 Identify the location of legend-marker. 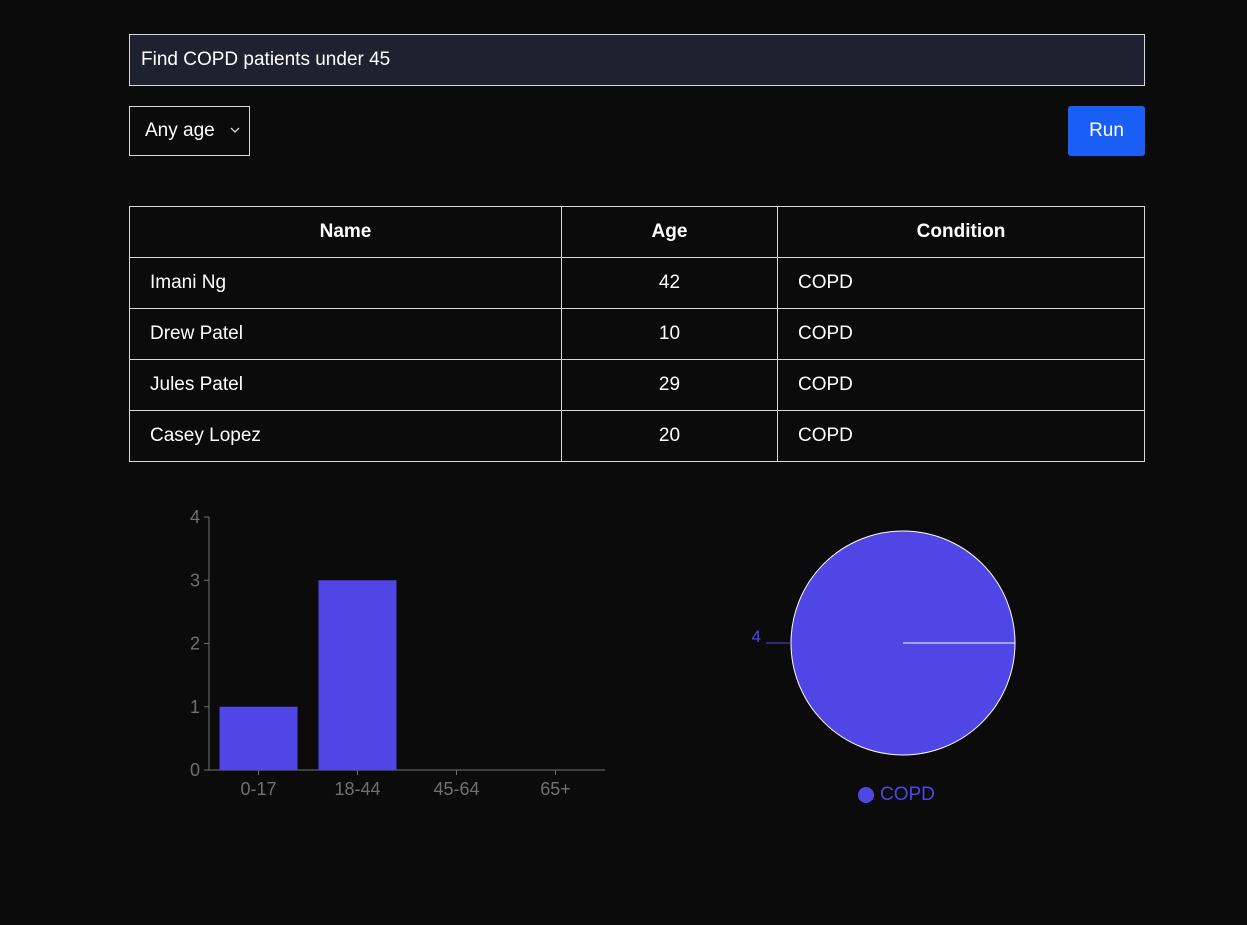
(866, 795).